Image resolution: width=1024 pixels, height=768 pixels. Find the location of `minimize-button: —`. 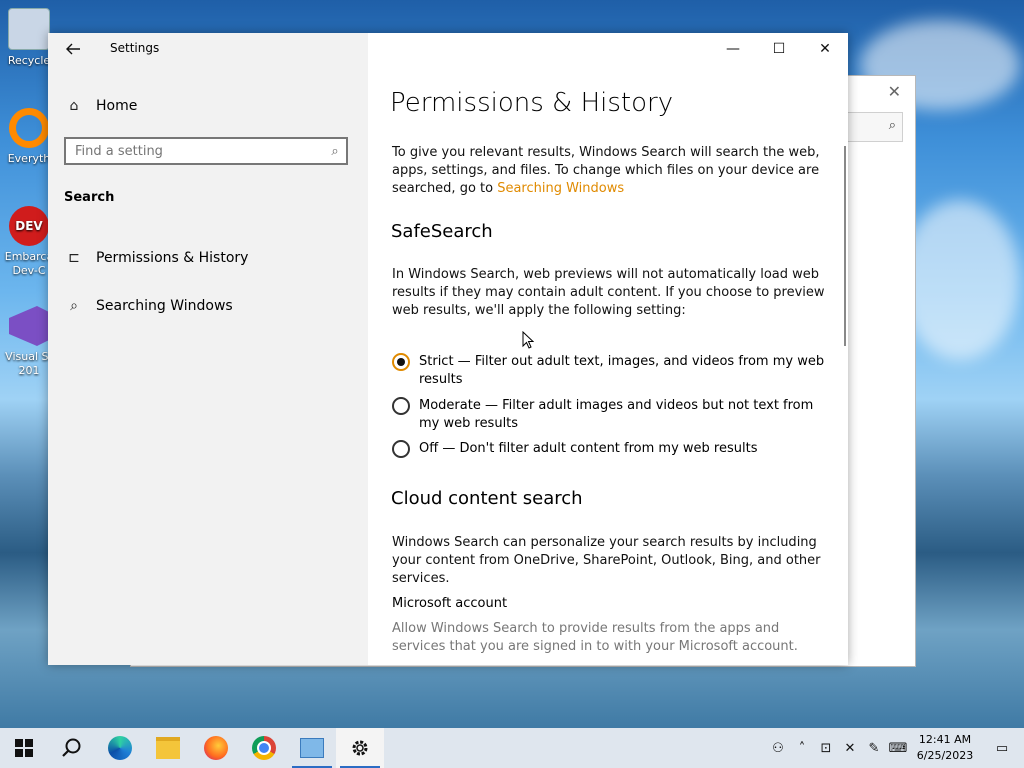

minimize-button: — is located at coordinates (733, 49).